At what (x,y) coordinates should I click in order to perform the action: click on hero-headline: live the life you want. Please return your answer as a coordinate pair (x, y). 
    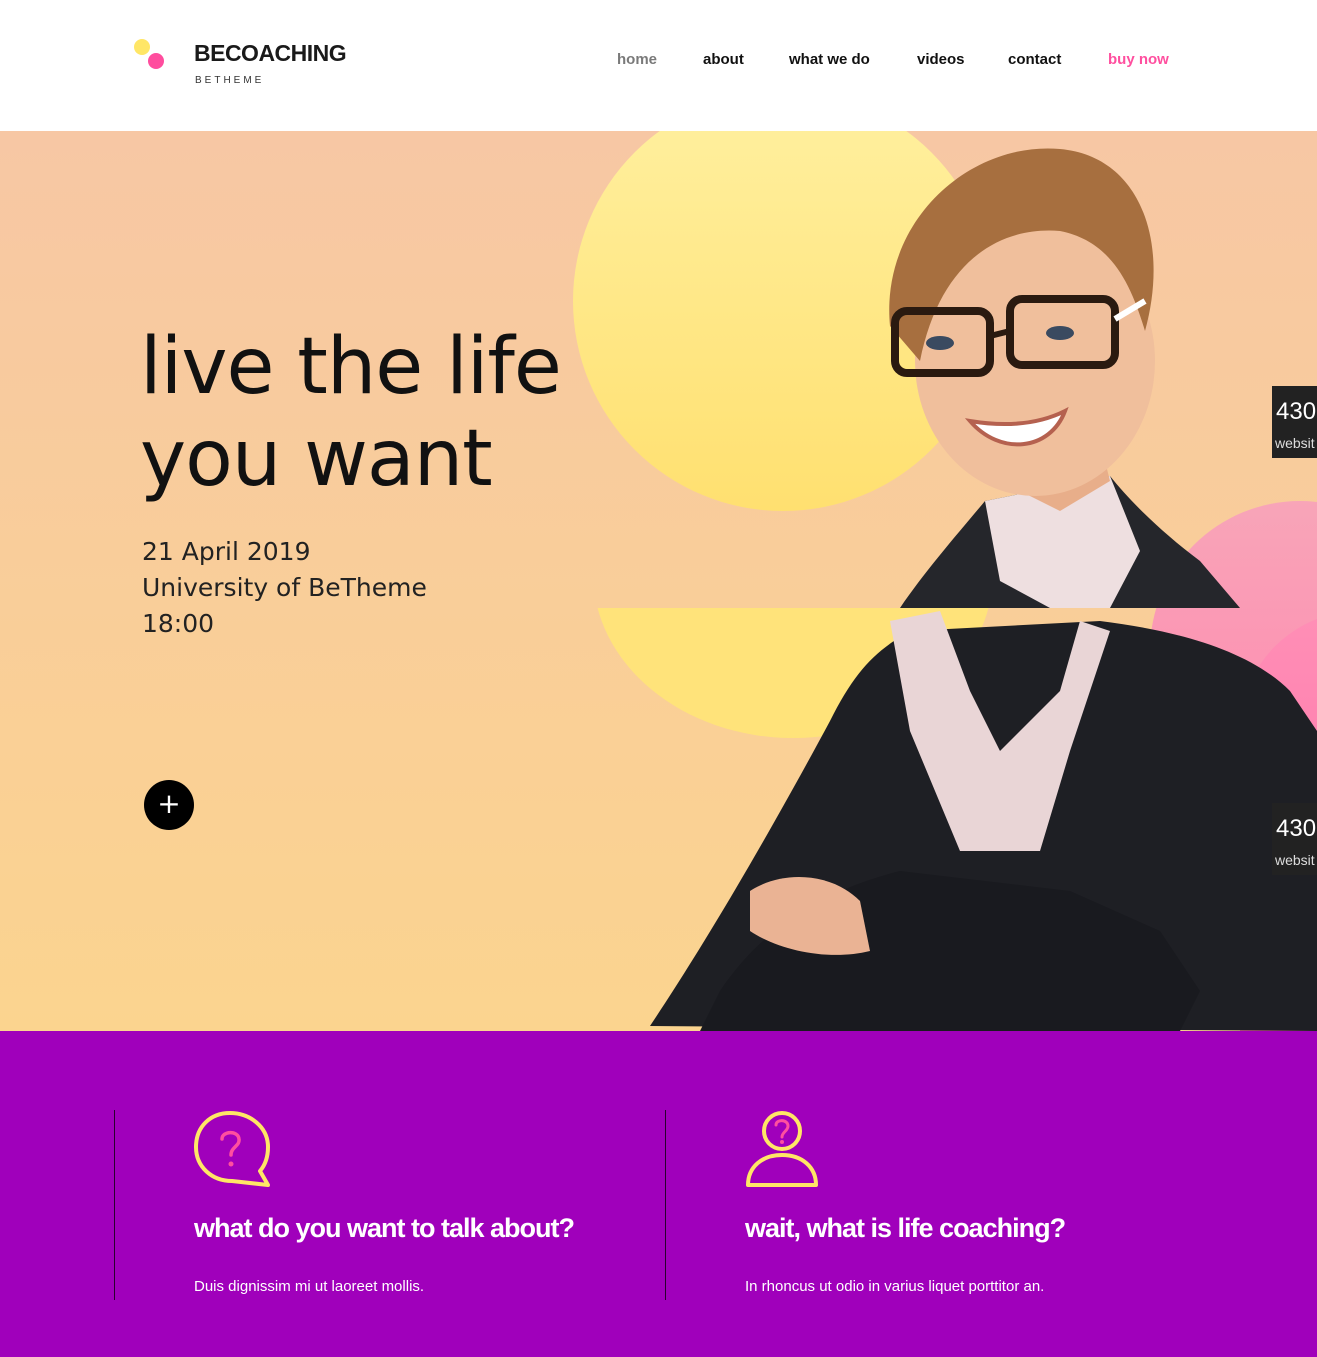
    Looking at the image, I should click on (351, 413).